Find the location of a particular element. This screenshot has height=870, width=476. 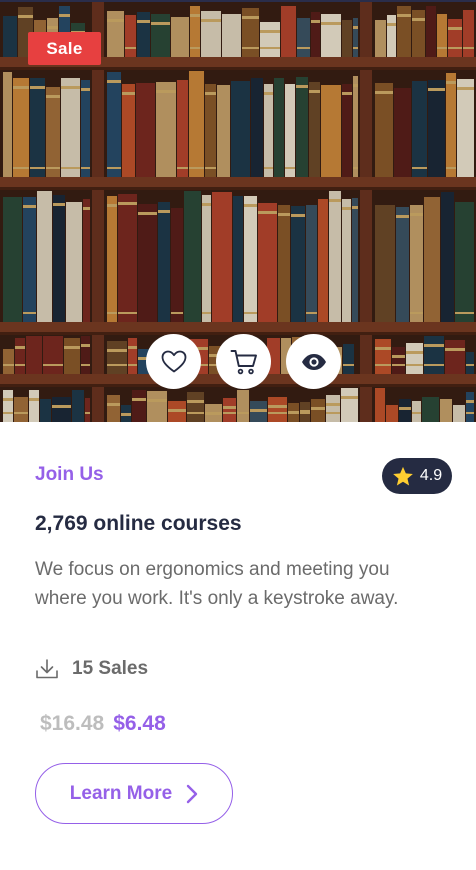

sales-count: 15 Sales is located at coordinates (91, 669).